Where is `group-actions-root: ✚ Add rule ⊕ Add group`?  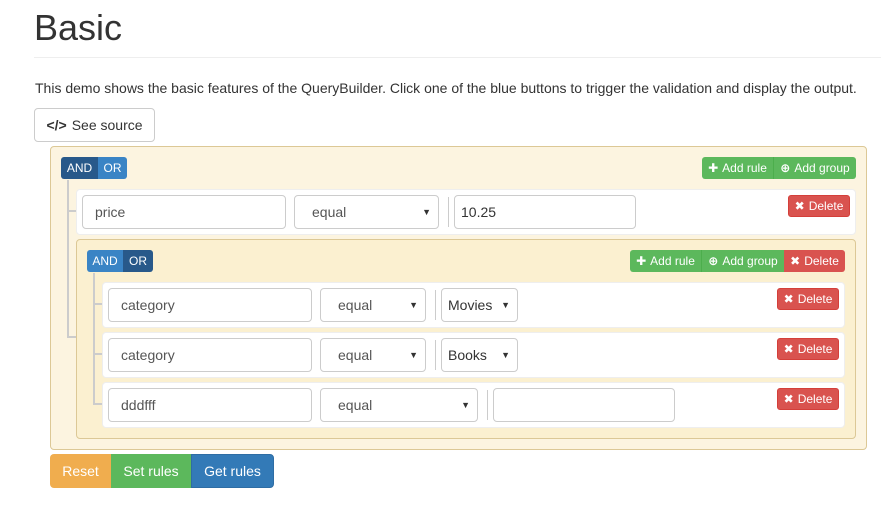
group-actions-root: ✚ Add rule ⊕ Add group is located at coordinates (779, 168).